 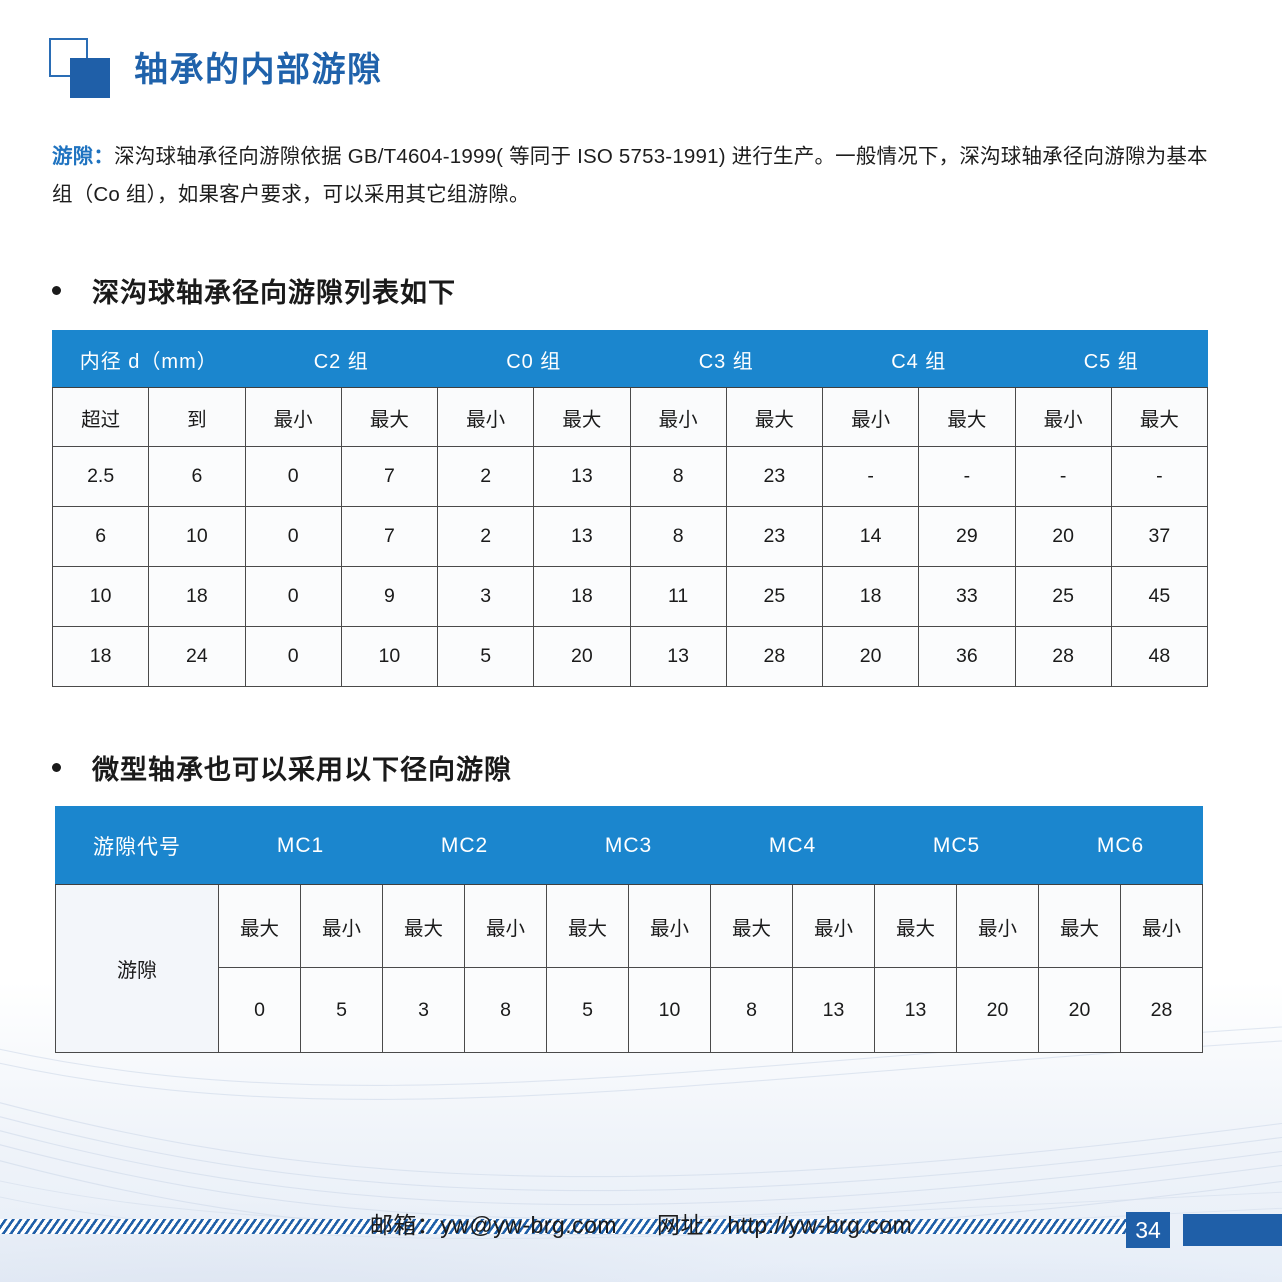 I want to click on table-cell: 45, so click(x=1159, y=596).